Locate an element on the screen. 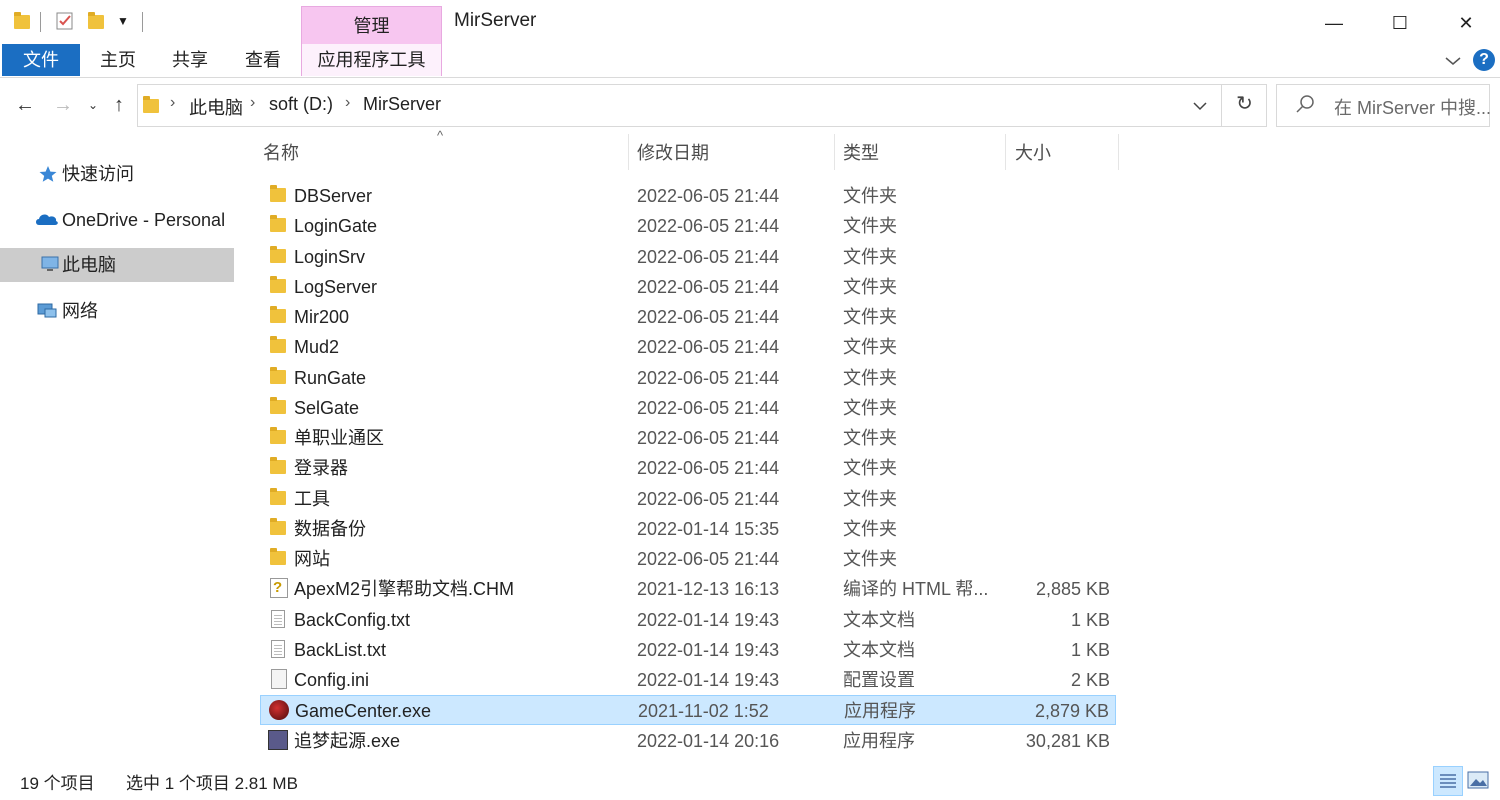 The height and width of the screenshot is (800, 1500). column-header-size: 大小 is located at coordinates (1033, 153).